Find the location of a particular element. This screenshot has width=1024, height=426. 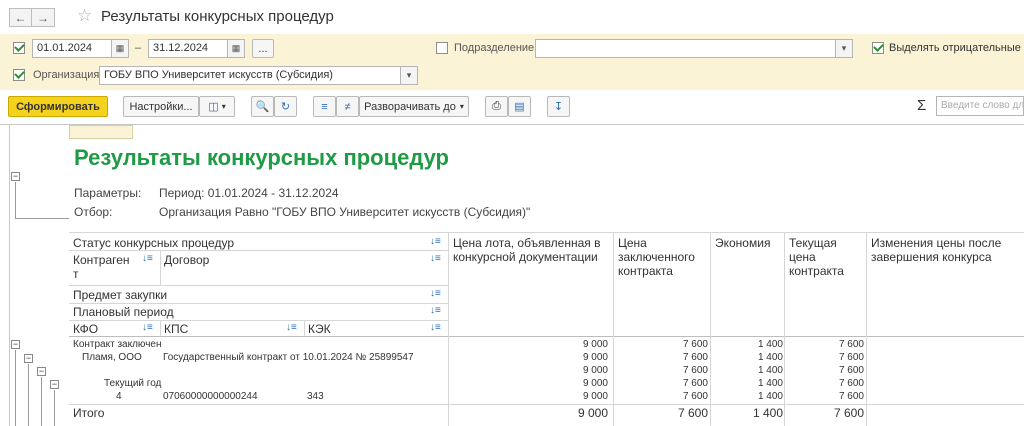

highlight-negative-checkbox is located at coordinates (878, 48).